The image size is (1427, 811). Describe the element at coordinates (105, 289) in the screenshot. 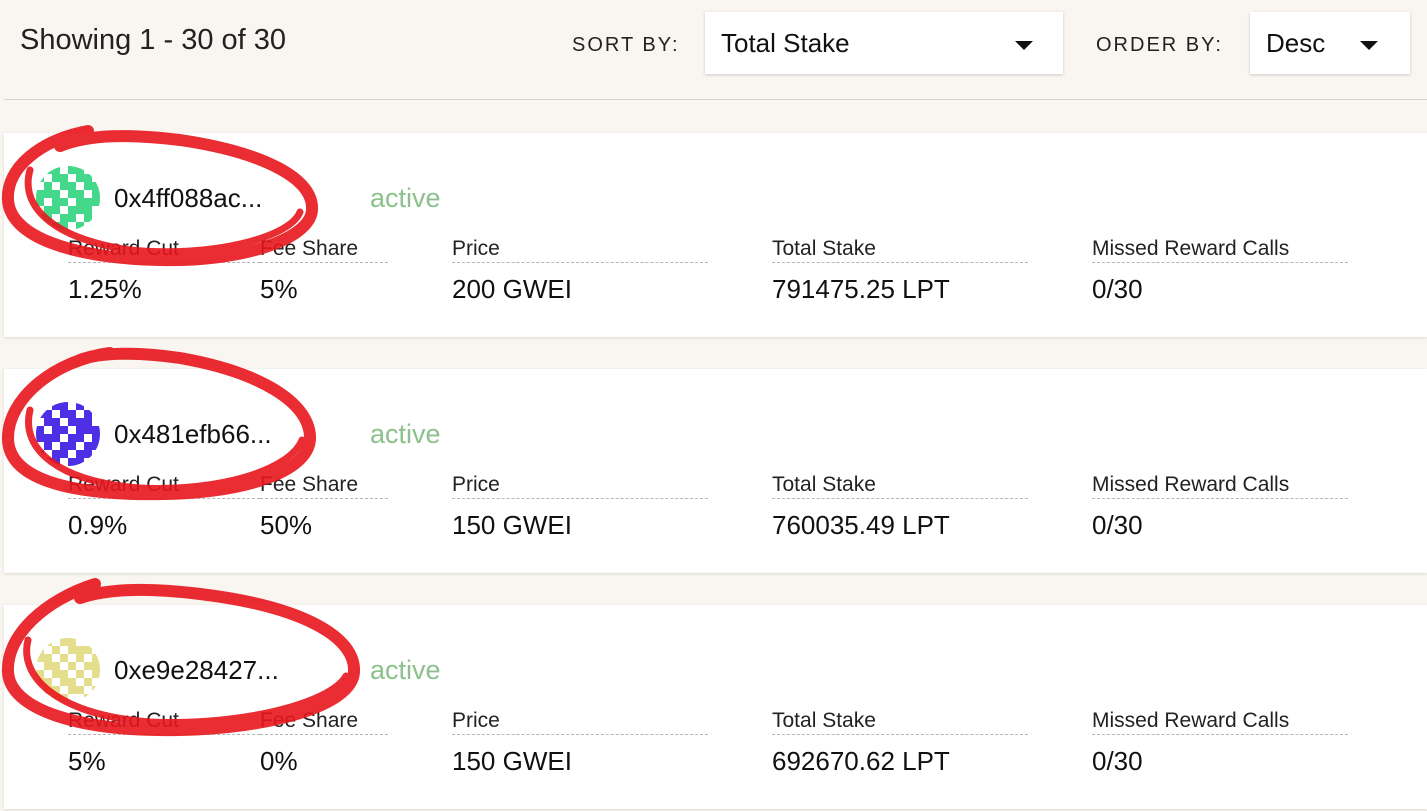

I see `reward-cut-value: 1.25%` at that location.